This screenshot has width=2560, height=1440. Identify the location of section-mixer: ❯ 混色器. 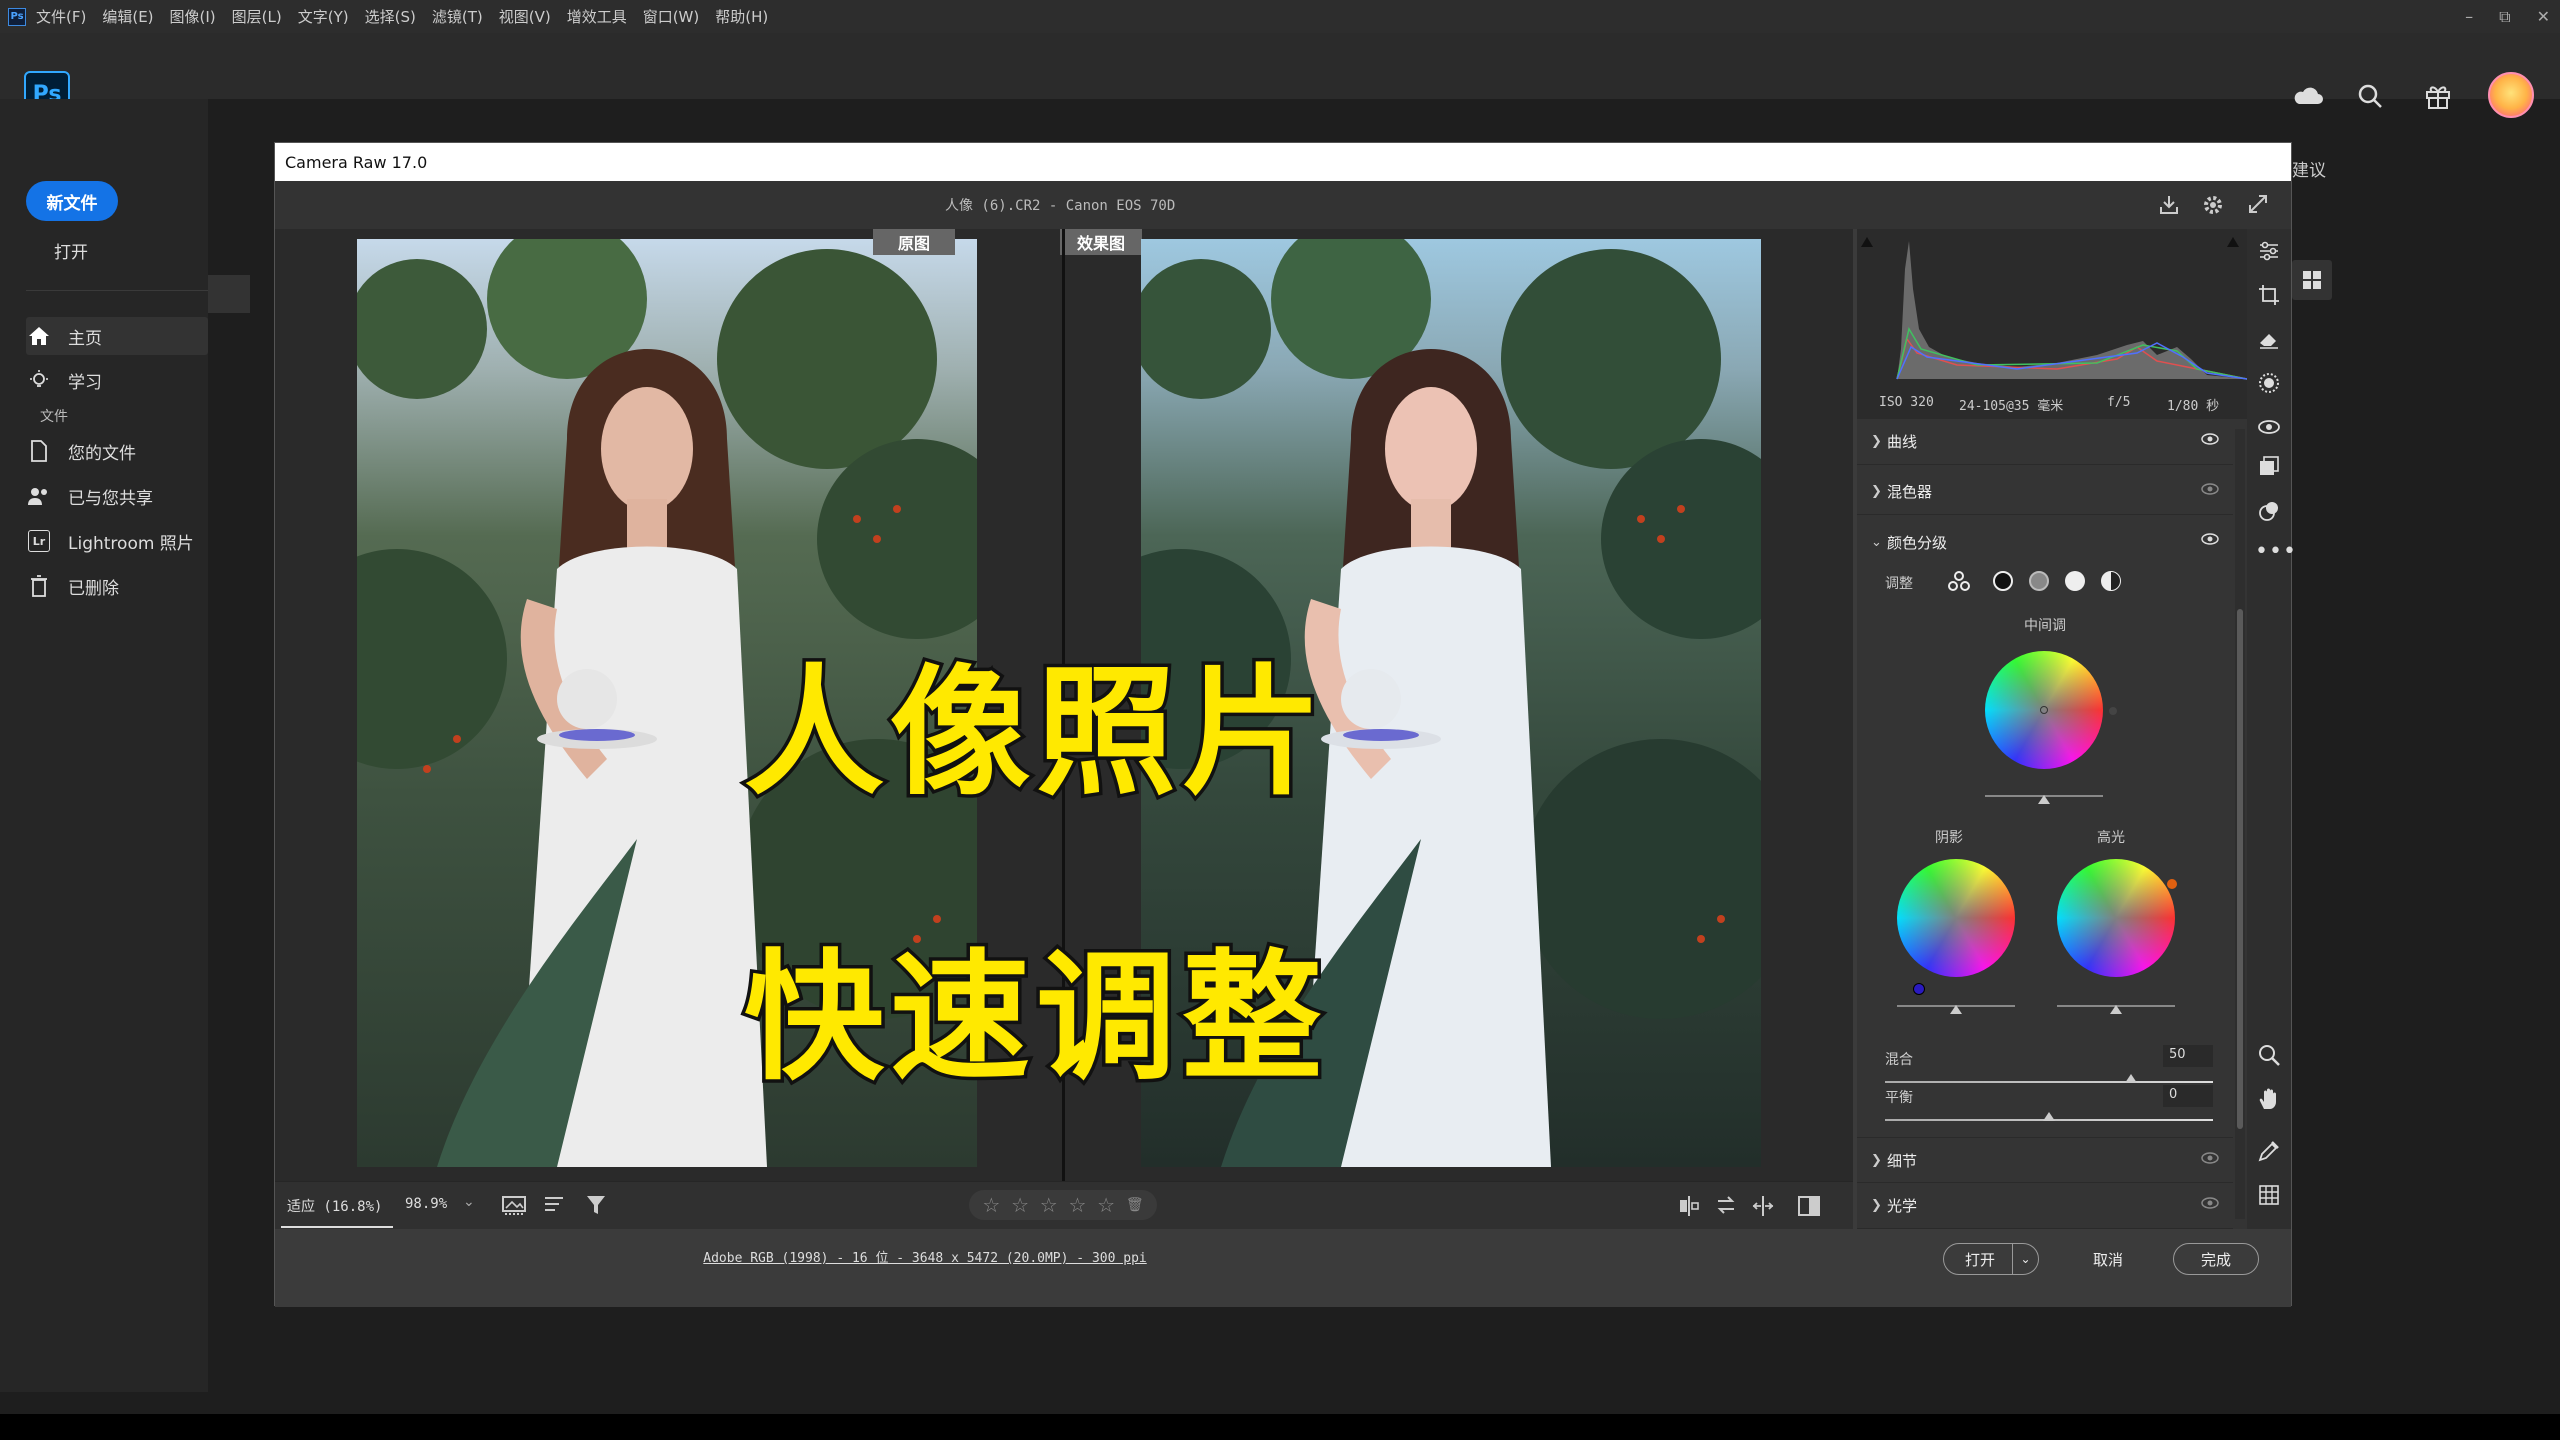
(2045, 492).